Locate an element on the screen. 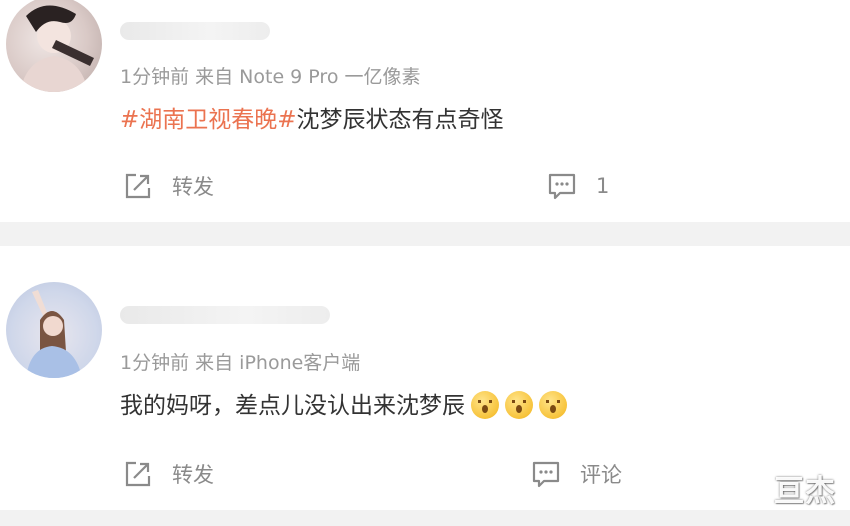  bottom-divider is located at coordinates (425, 518).